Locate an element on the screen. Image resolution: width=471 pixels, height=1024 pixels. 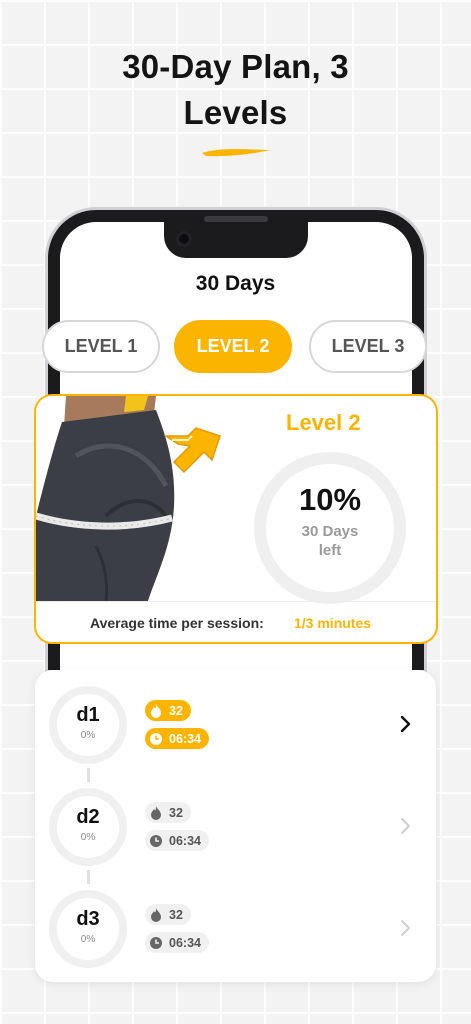
brush-underline is located at coordinates (236, 153).